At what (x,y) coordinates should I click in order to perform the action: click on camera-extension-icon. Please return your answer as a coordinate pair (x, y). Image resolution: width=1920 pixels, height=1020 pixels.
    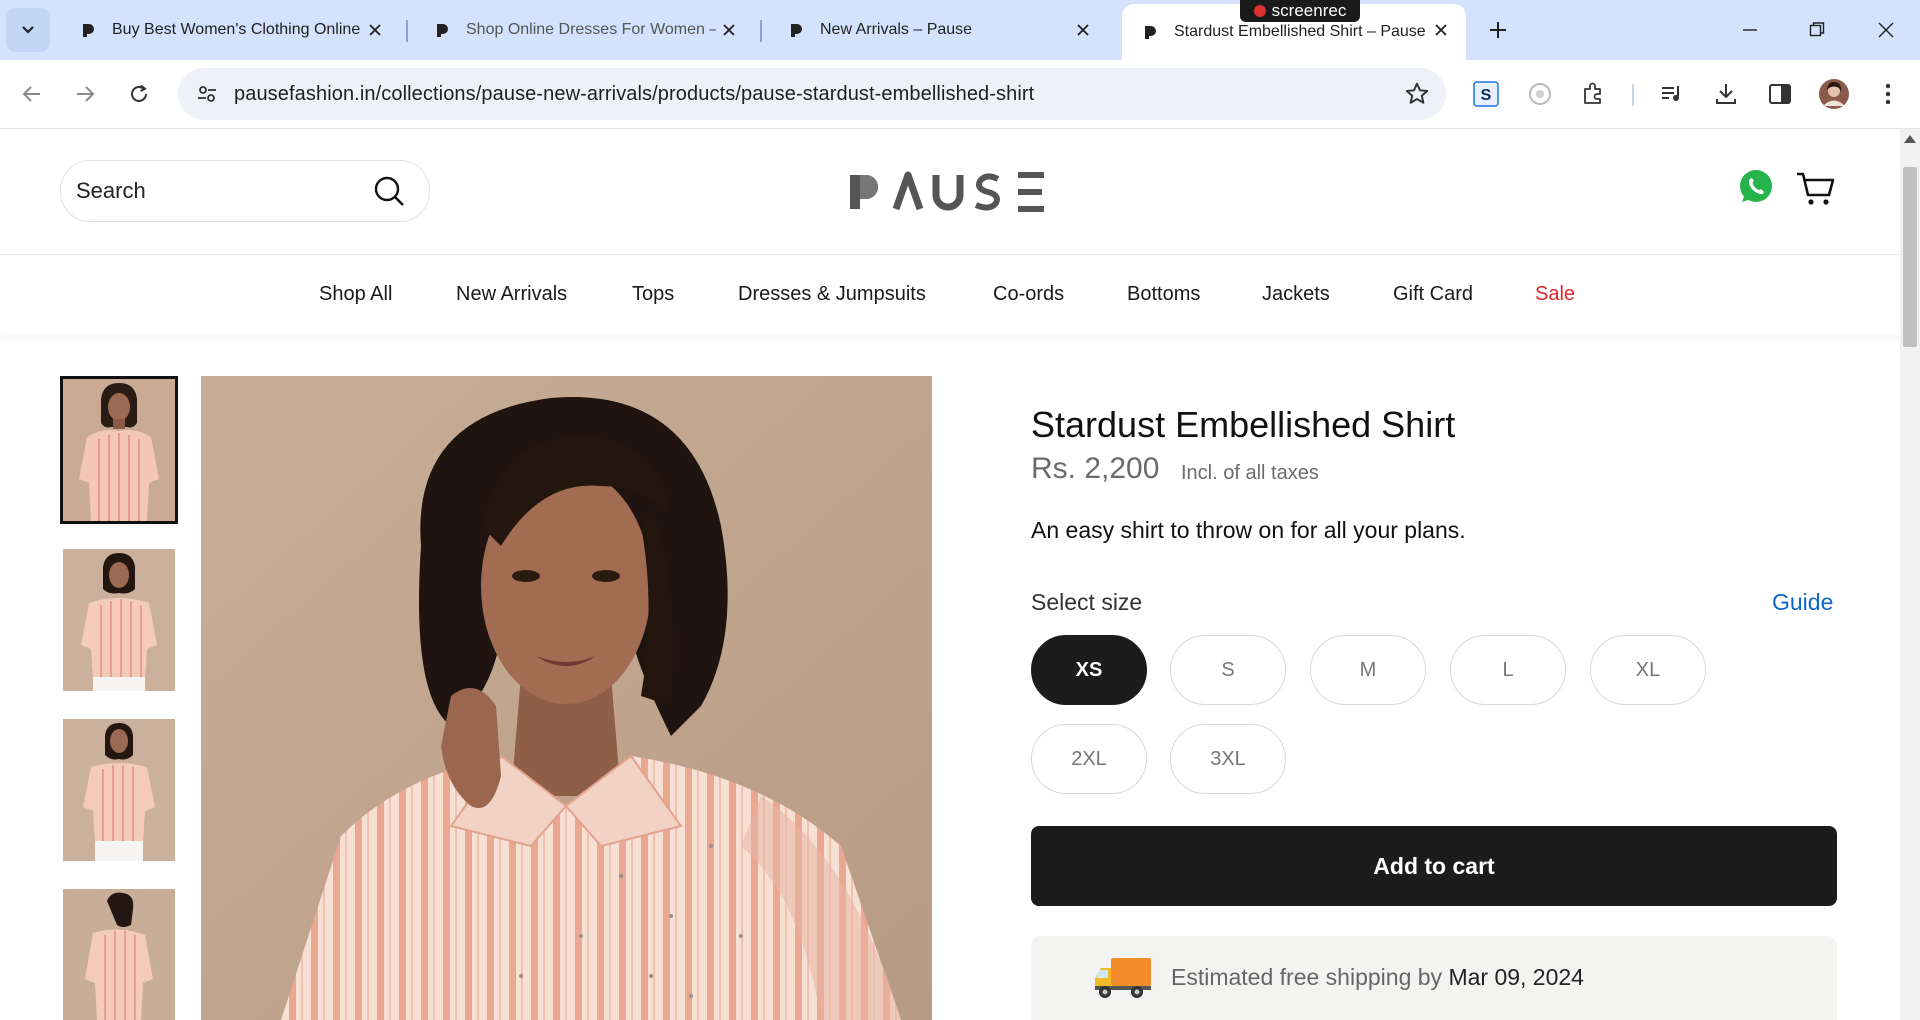
    Looking at the image, I should click on (1540, 94).